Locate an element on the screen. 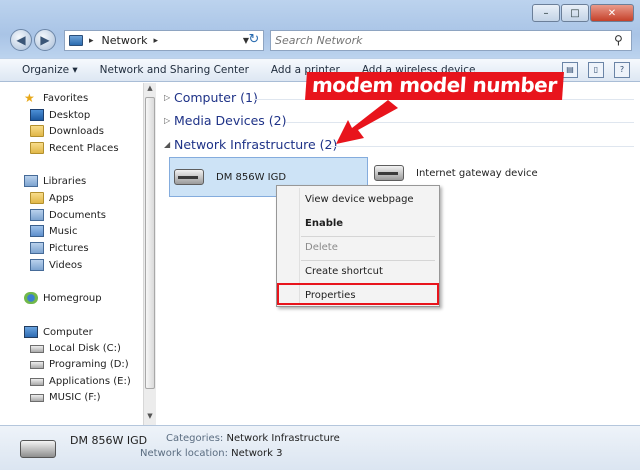 This screenshot has width=640, height=470. homegroup-icon is located at coordinates (31, 298).